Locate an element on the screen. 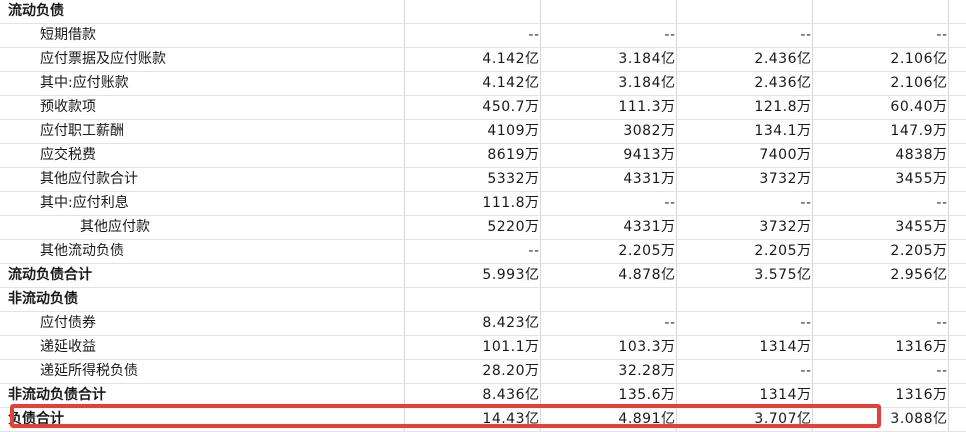 This screenshot has width=966, height=432. value-cell: 3.707亿 is located at coordinates (744, 419).